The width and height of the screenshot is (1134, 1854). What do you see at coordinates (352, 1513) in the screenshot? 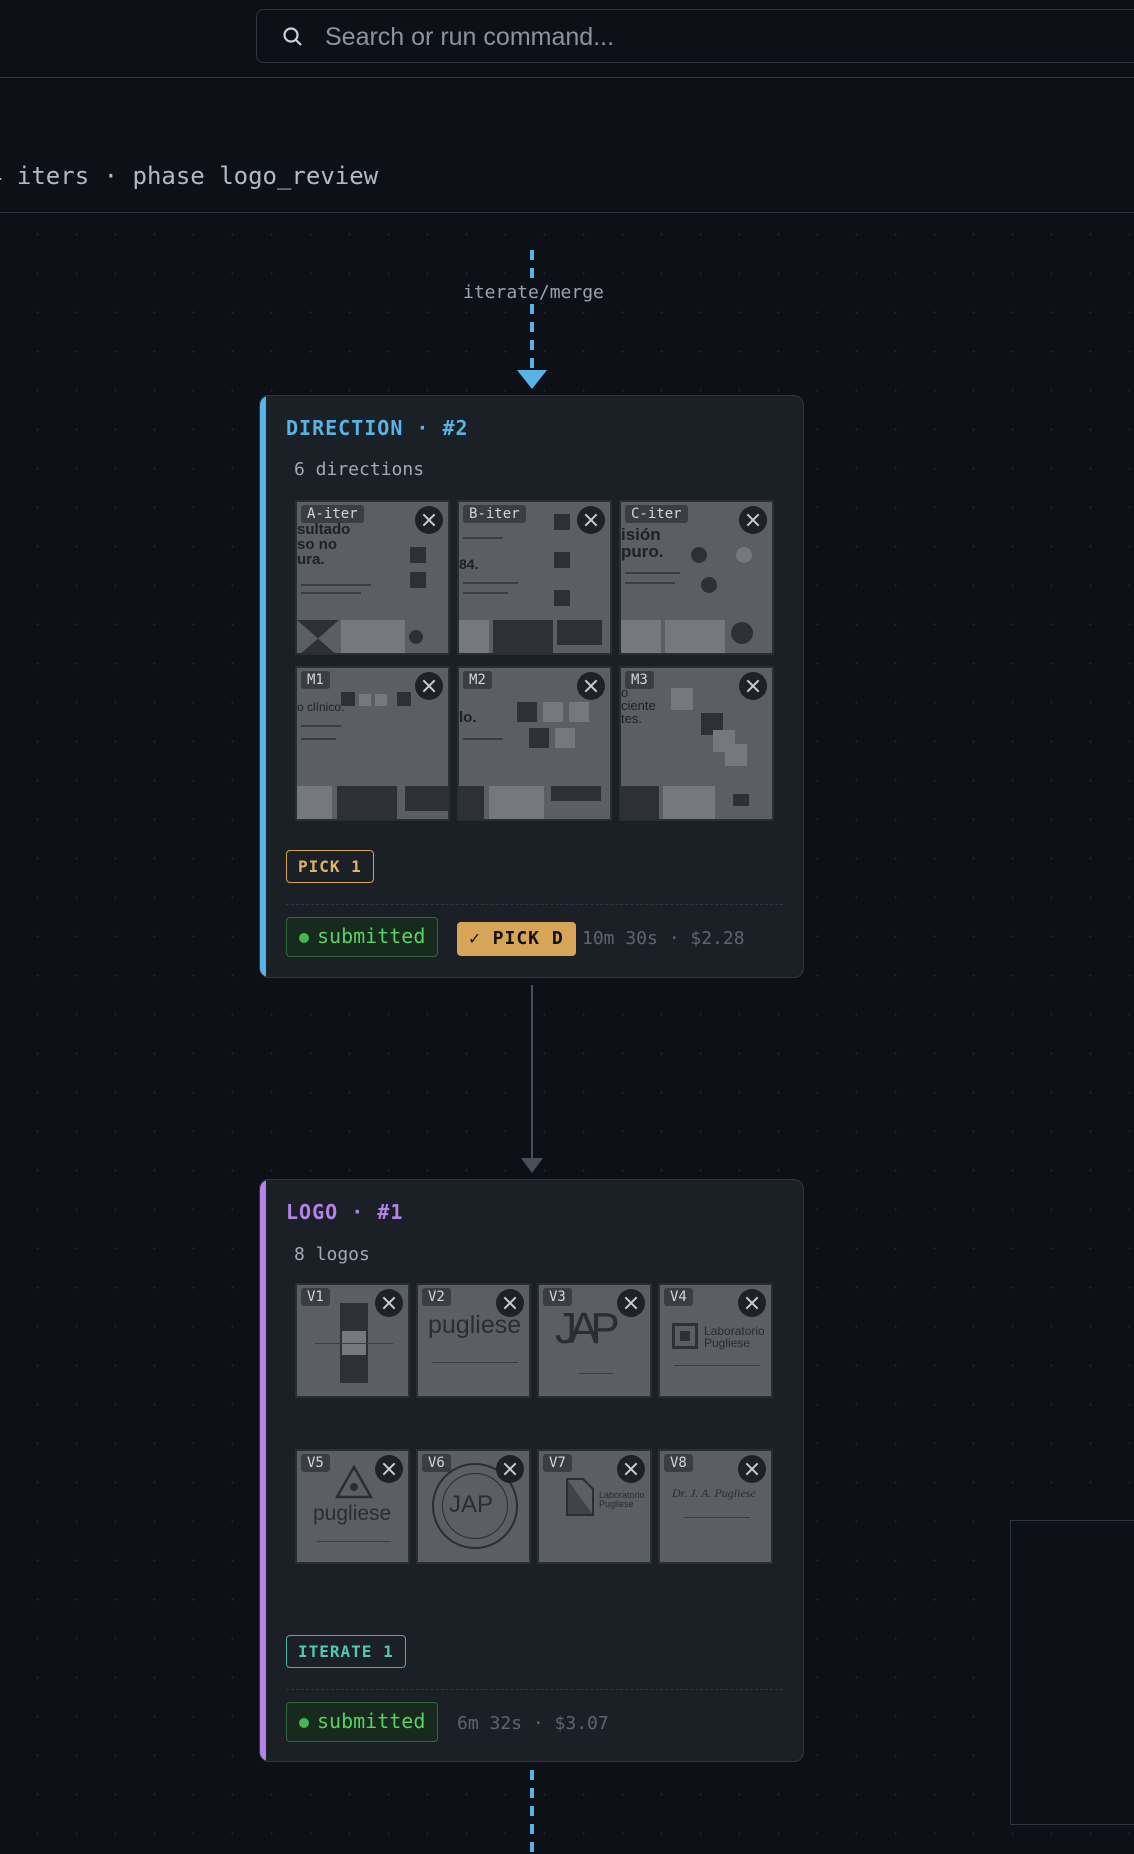
I see `thumb-preview-text: pugliese` at bounding box center [352, 1513].